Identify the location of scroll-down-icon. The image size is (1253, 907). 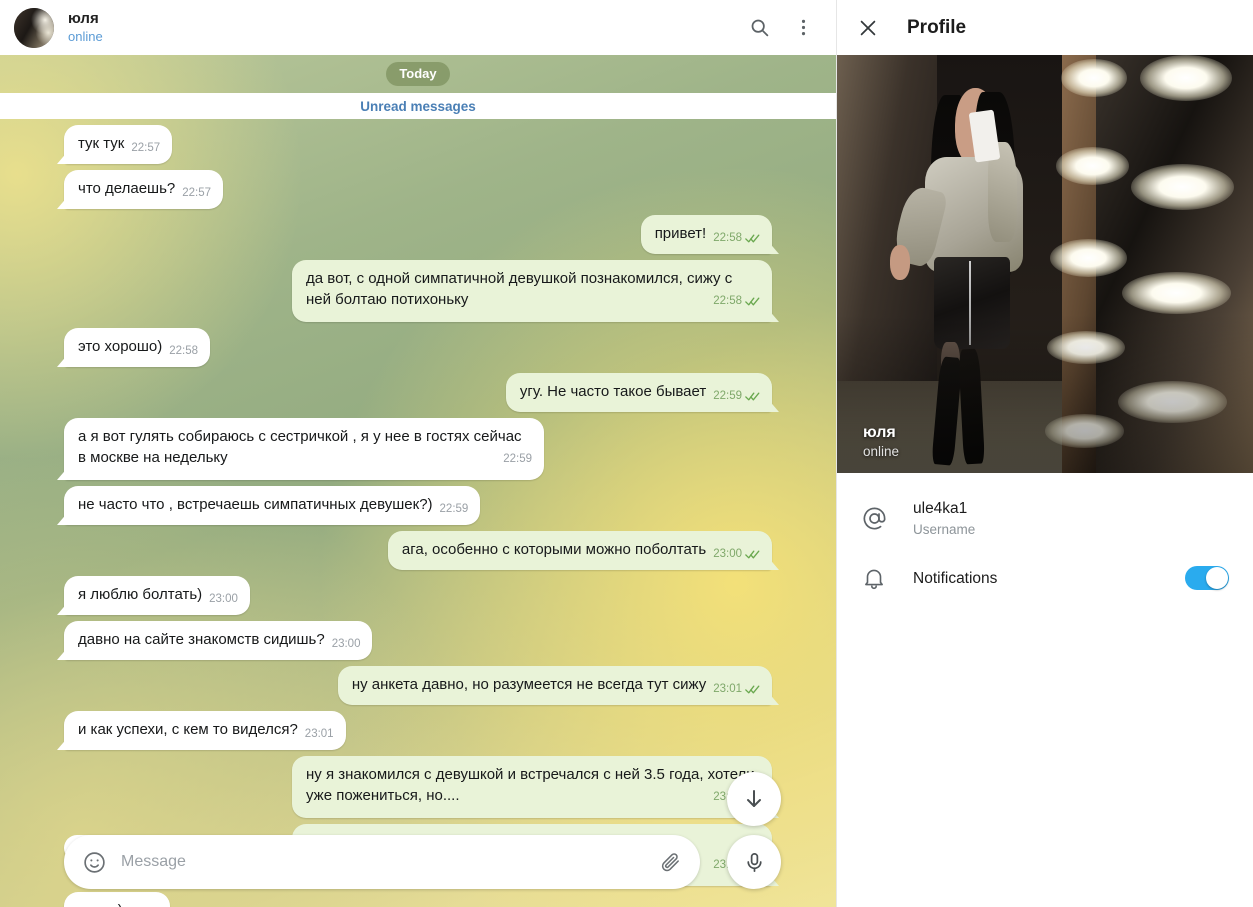
(754, 798).